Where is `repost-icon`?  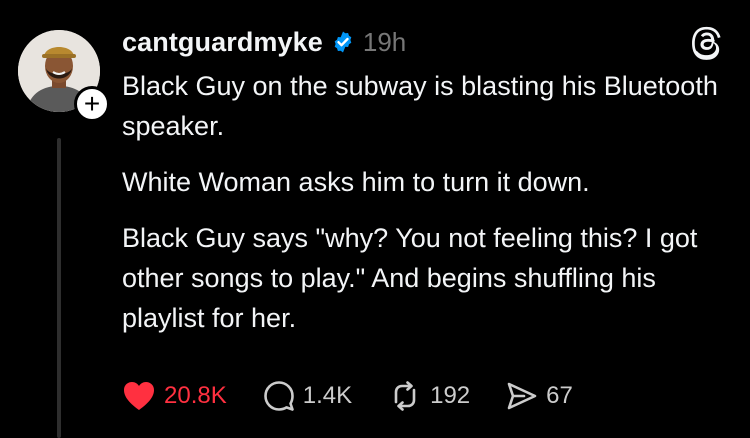 repost-icon is located at coordinates (405, 396).